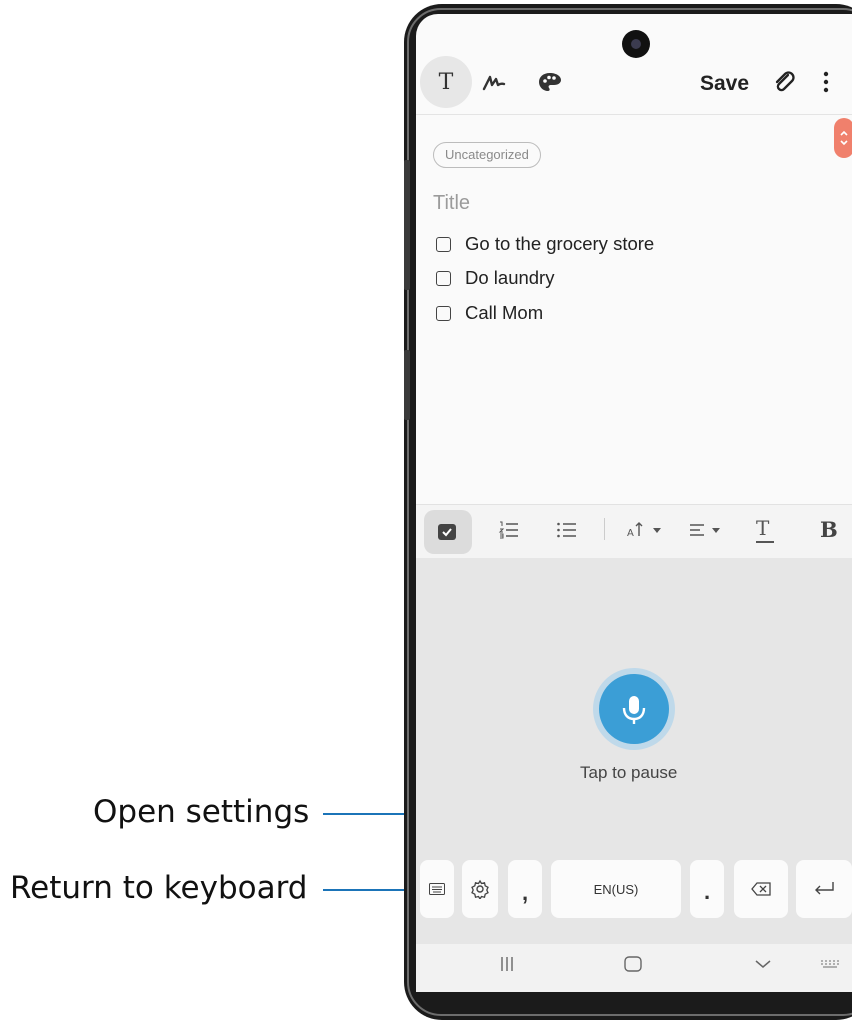 Image resolution: width=852 pixels, height=1020 pixels. What do you see at coordinates (446, 82) in the screenshot?
I see `text-mode-button: T` at bounding box center [446, 82].